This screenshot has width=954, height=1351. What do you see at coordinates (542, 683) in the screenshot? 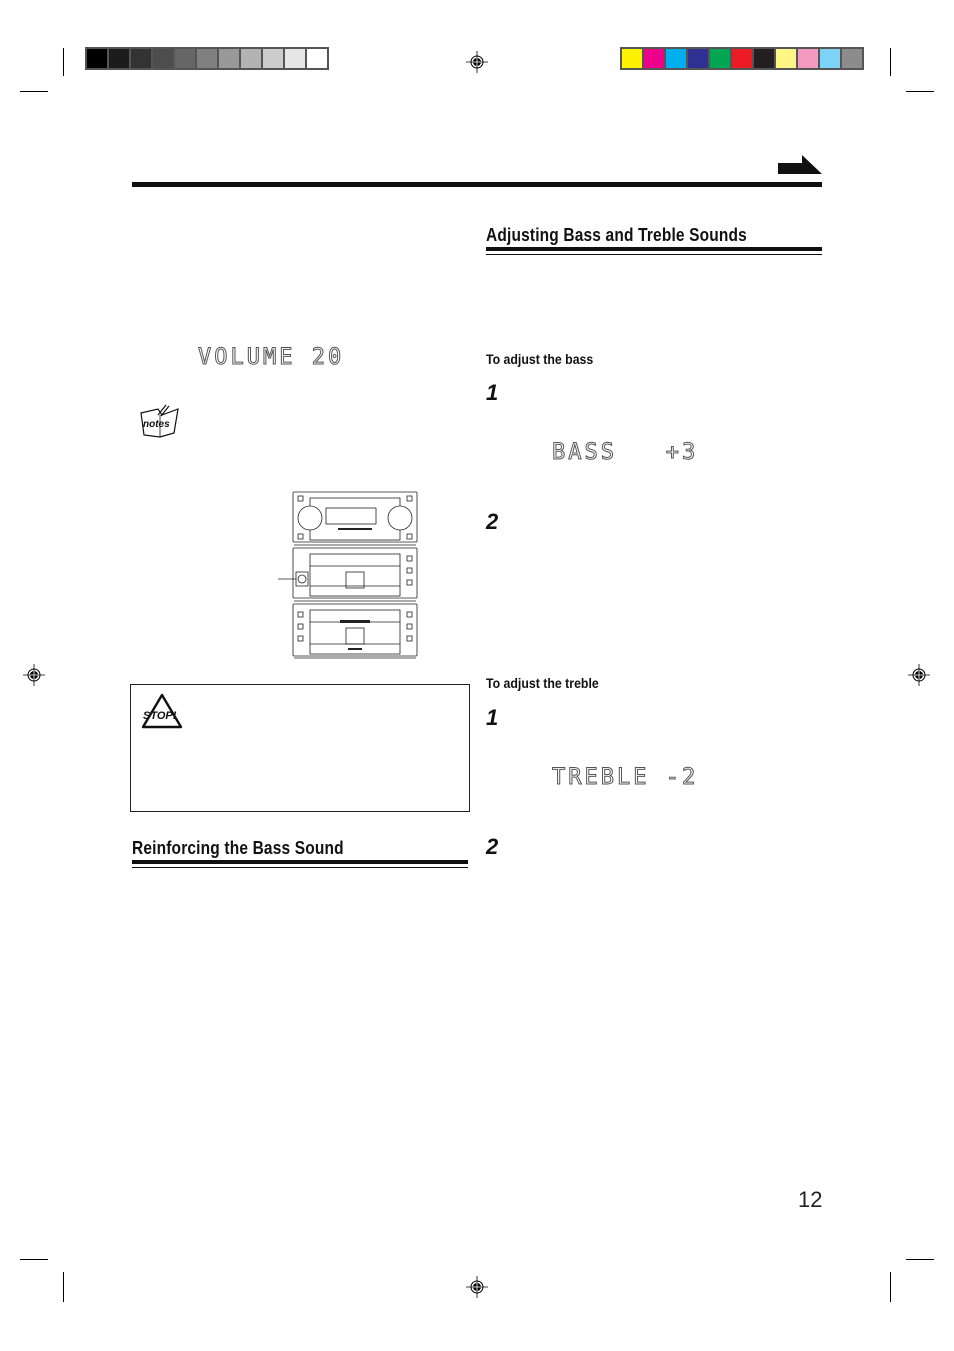
I see `subheading-adjust-treble: To adjust the treble` at bounding box center [542, 683].